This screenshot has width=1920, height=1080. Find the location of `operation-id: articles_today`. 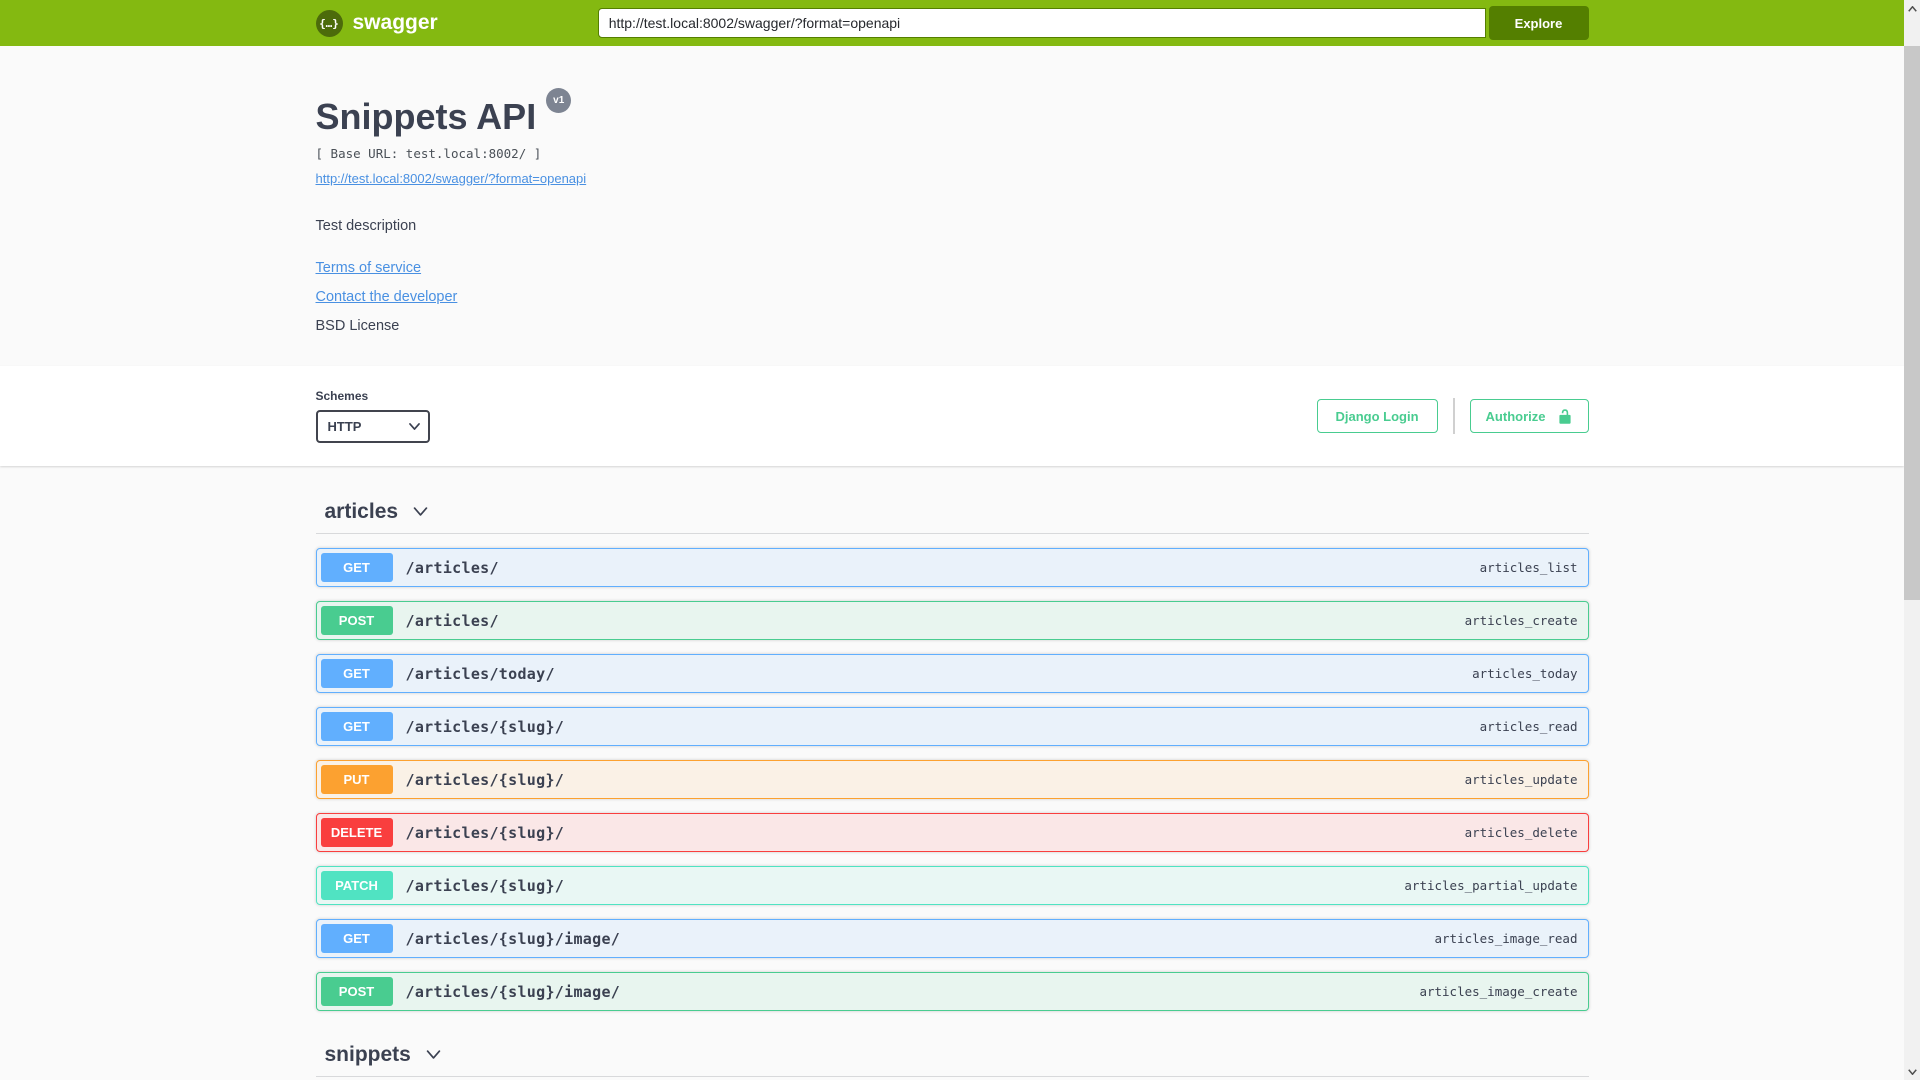

operation-id: articles_today is located at coordinates (1525, 673).